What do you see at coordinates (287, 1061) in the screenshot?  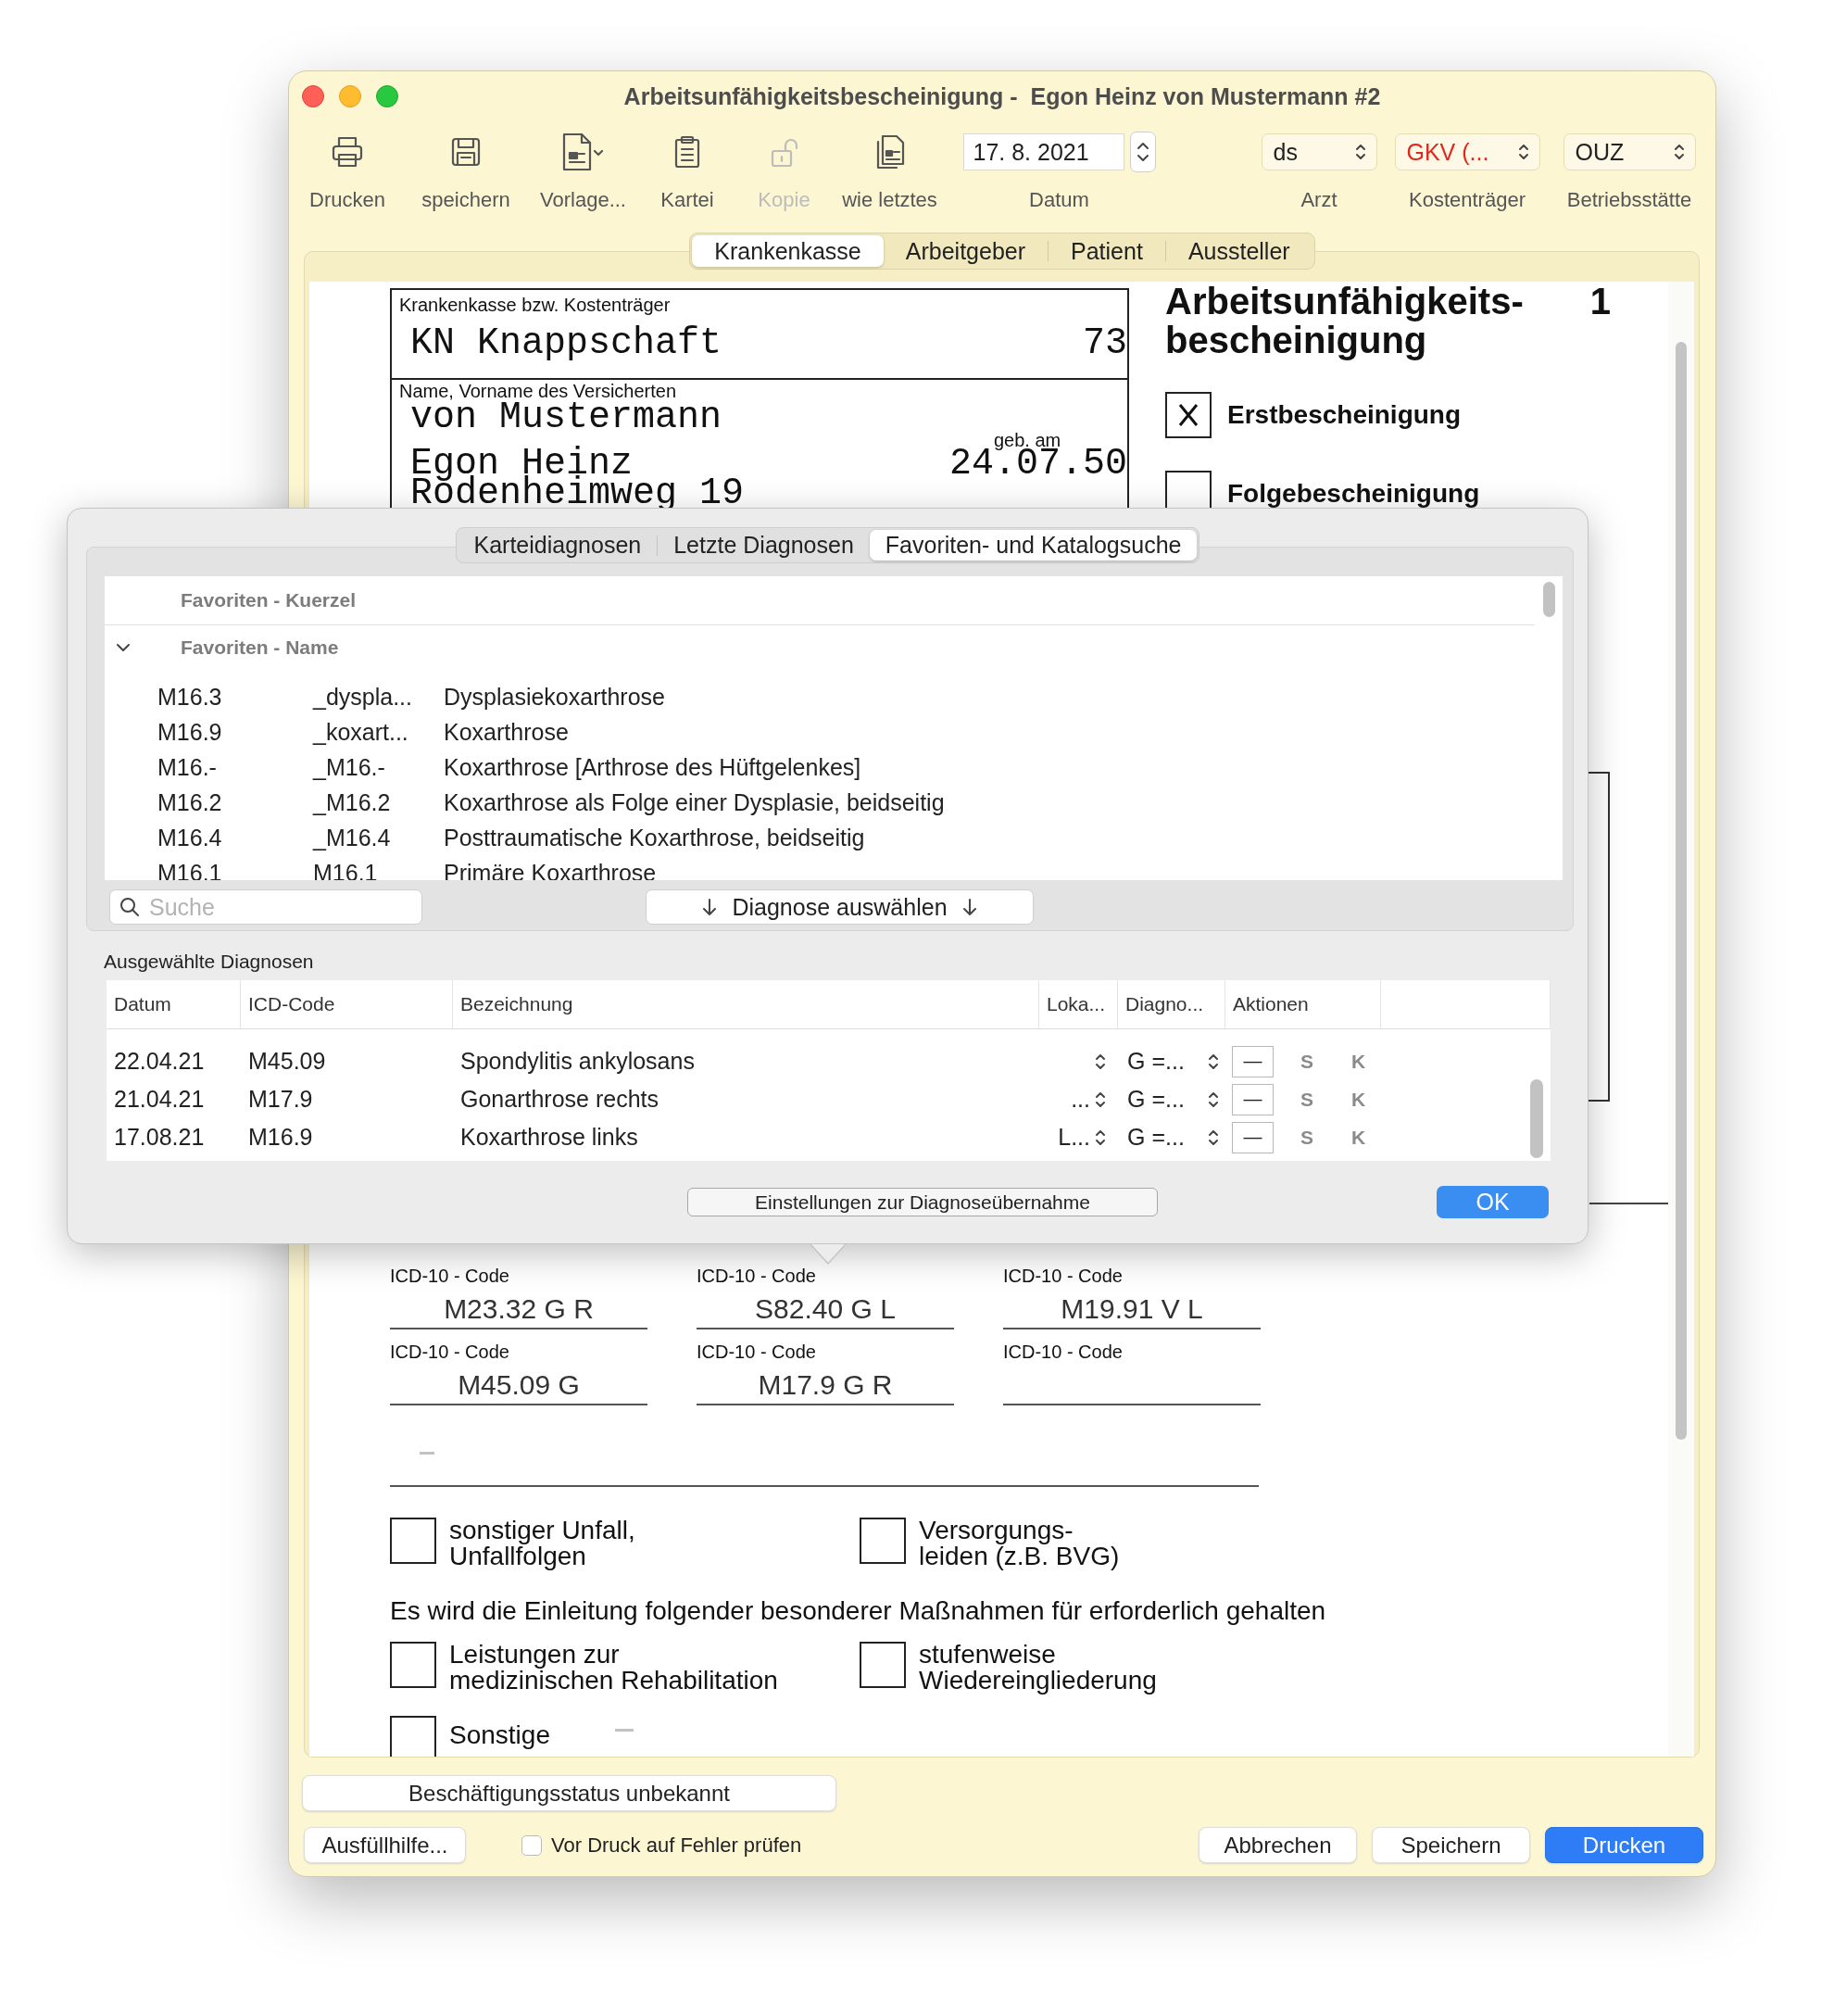 I see `table-cell-text: M45.09` at bounding box center [287, 1061].